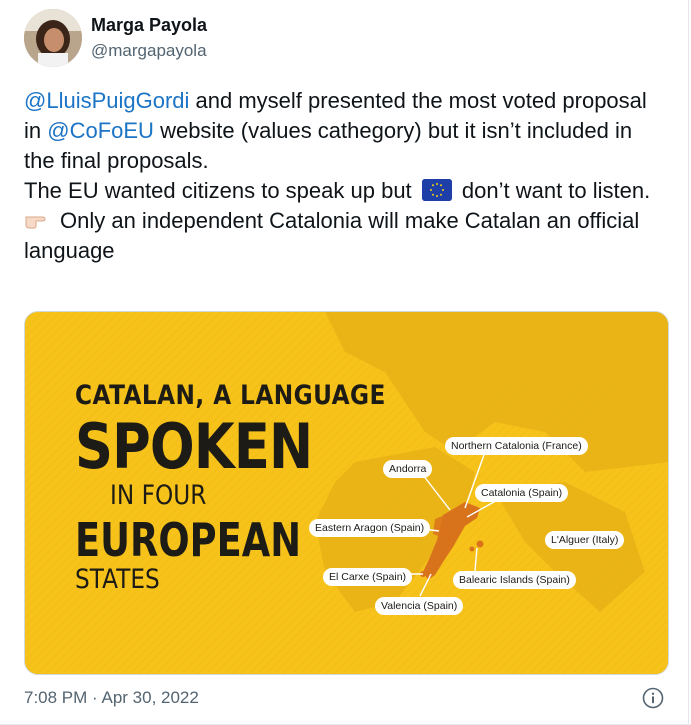  What do you see at coordinates (100, 130) in the screenshot?
I see `mention-link: @CoFoEU` at bounding box center [100, 130].